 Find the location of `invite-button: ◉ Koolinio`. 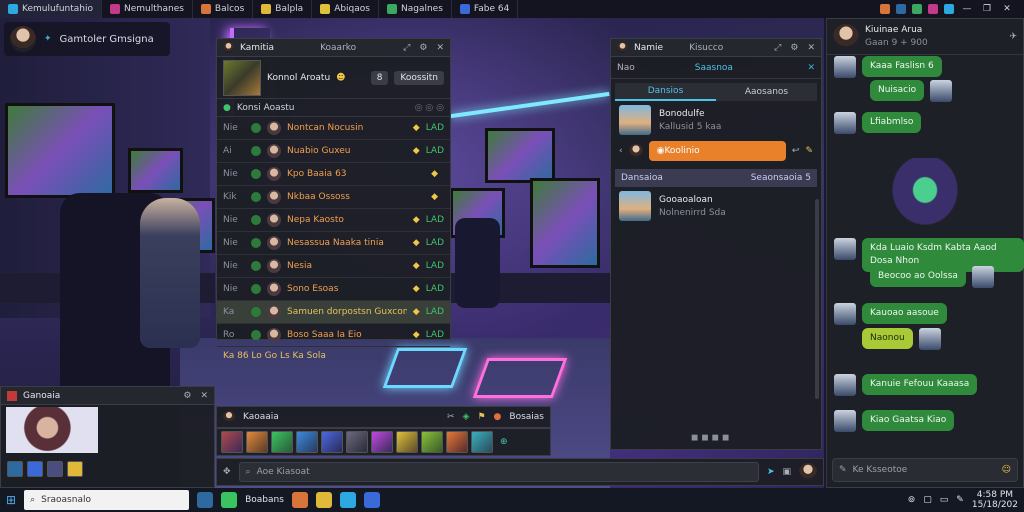

invite-button: ◉ Koolinio is located at coordinates (717, 151).